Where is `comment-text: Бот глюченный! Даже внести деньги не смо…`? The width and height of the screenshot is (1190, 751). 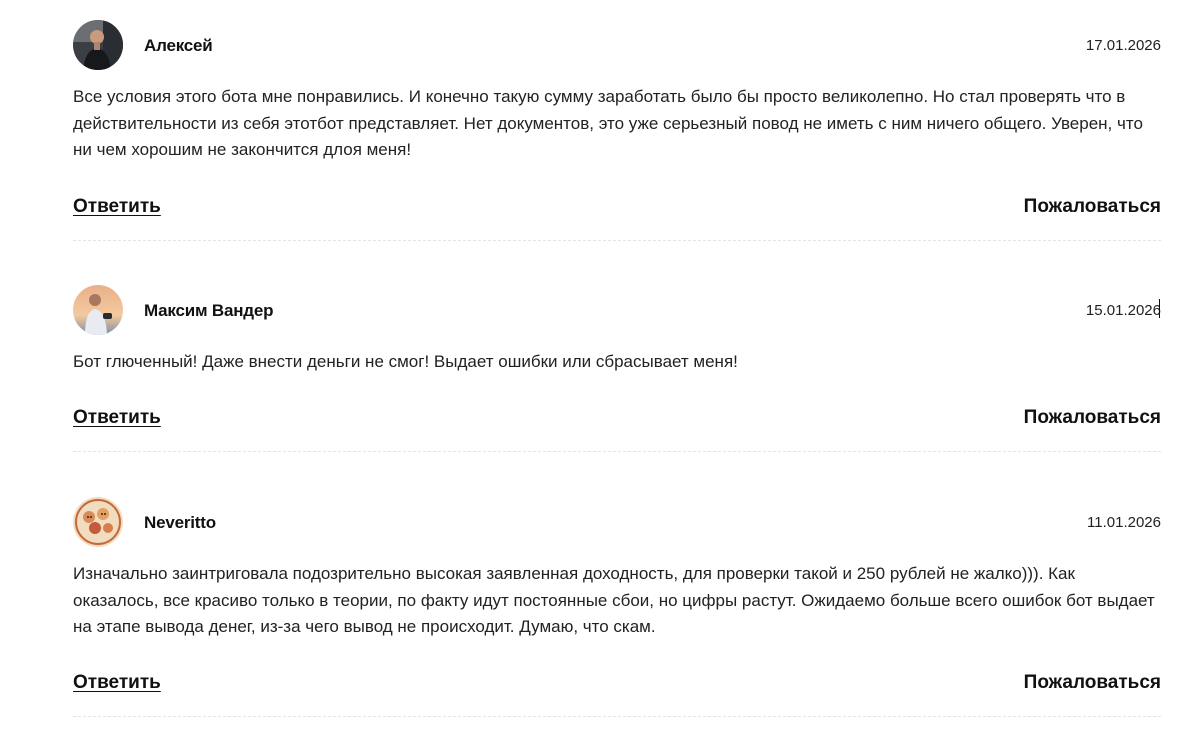
comment-text: Бот глюченный! Даже внести деньги не смо… is located at coordinates (405, 361).